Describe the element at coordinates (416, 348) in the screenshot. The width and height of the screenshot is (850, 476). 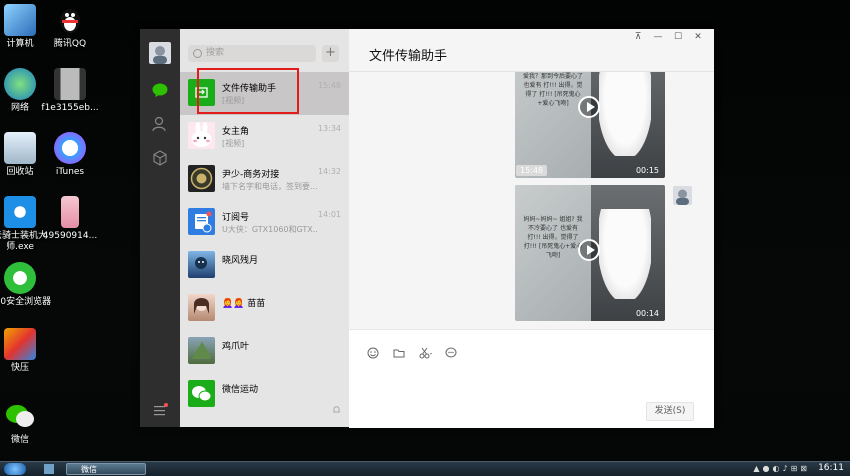
I see `composer-toolbar` at that location.